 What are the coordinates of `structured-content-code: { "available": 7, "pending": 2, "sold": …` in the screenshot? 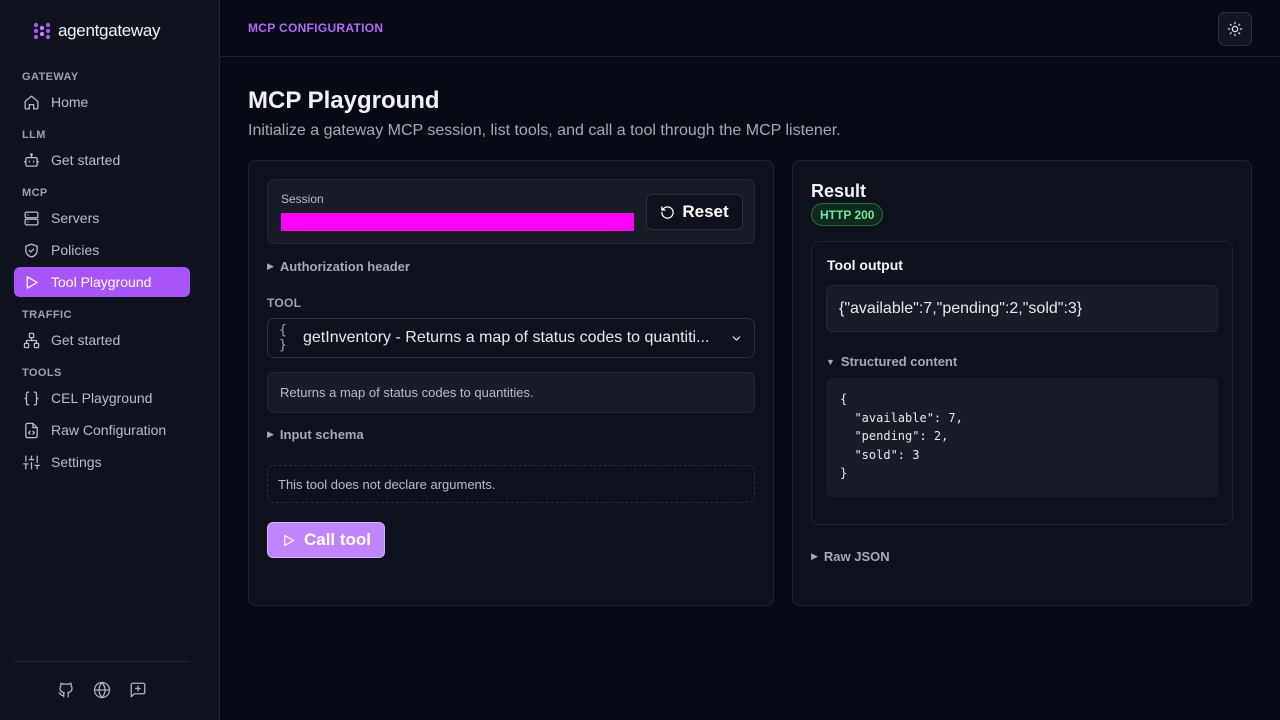 It's located at (1022, 437).